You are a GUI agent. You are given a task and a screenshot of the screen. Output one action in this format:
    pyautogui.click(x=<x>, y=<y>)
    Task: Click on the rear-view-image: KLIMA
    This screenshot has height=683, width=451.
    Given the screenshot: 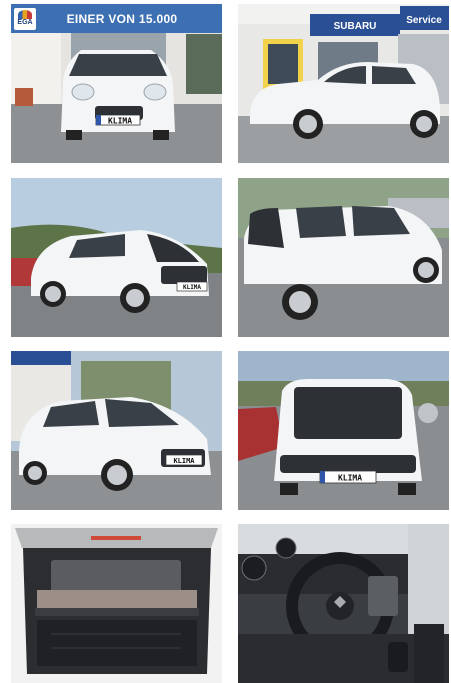 What is the action you would take?
    pyautogui.click(x=343, y=430)
    